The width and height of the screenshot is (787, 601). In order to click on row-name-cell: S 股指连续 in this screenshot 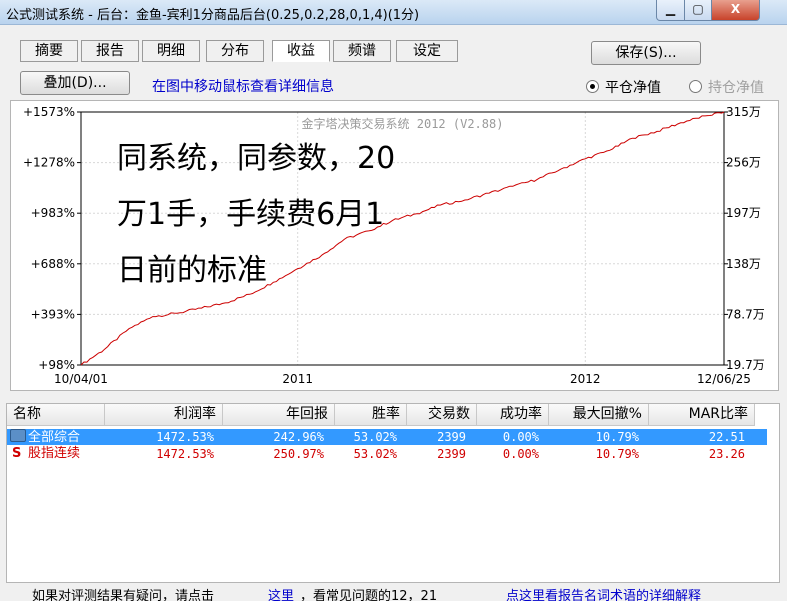, I will do `click(46, 454)`.